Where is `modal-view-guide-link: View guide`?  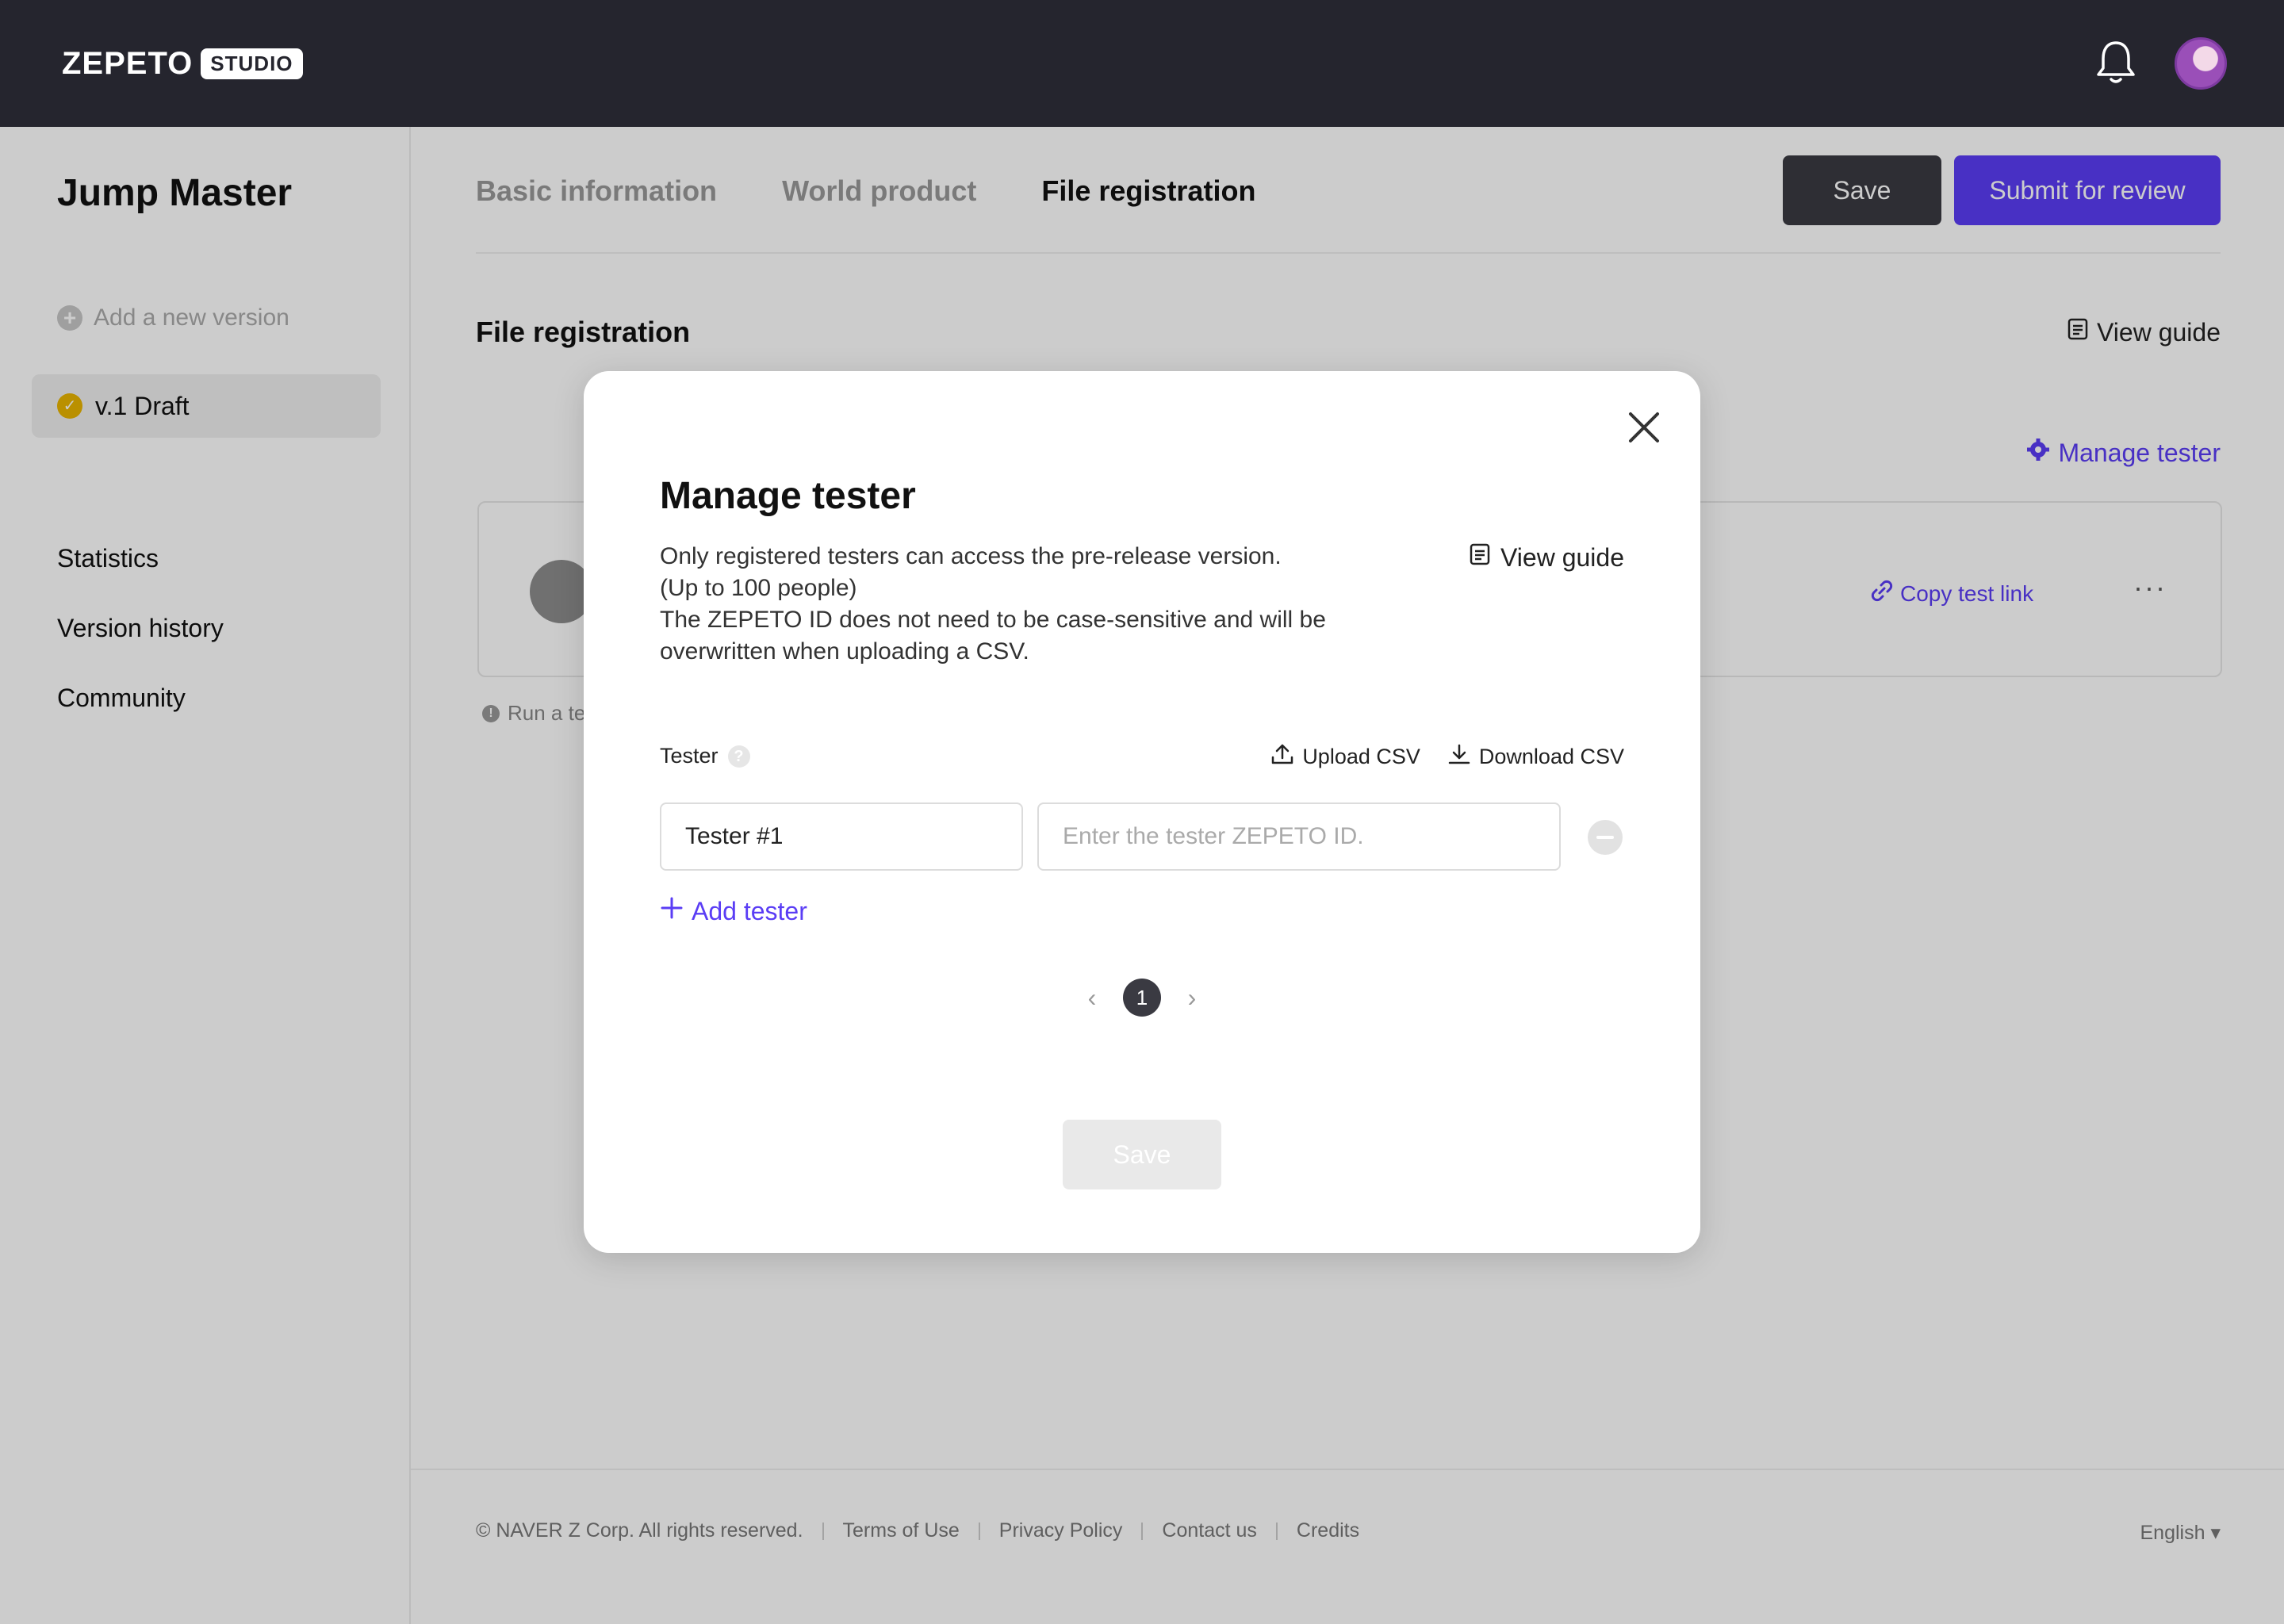 modal-view-guide-link: View guide is located at coordinates (1546, 557).